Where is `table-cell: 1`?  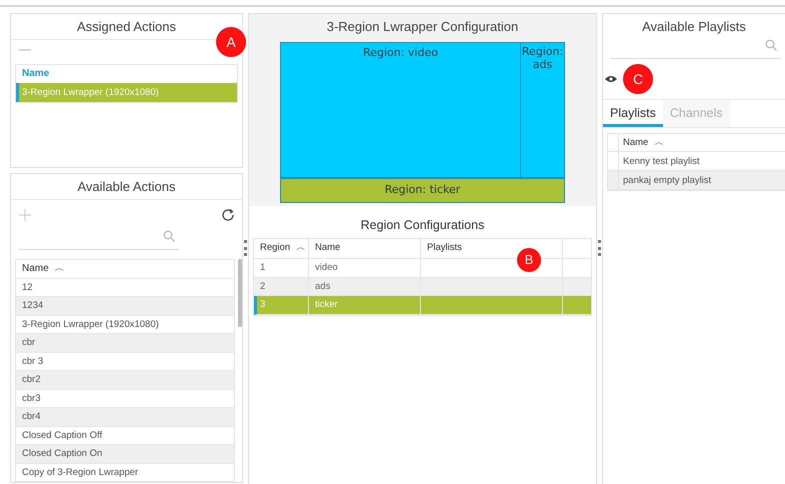 table-cell: 1 is located at coordinates (281, 267).